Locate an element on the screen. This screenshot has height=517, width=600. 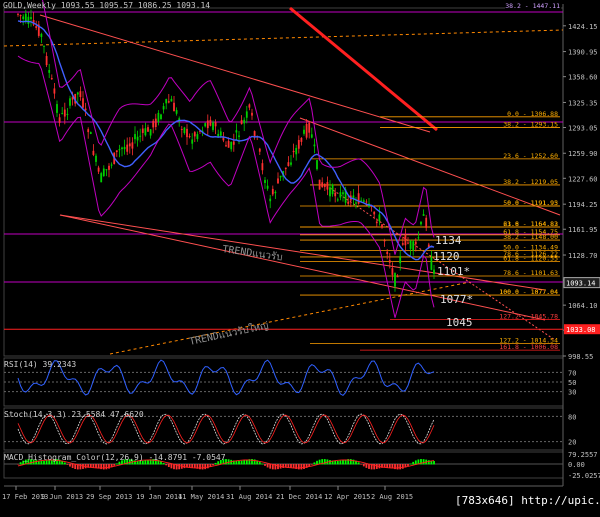
price-tick-label: 1161.95 is located at coordinates (583, 230).